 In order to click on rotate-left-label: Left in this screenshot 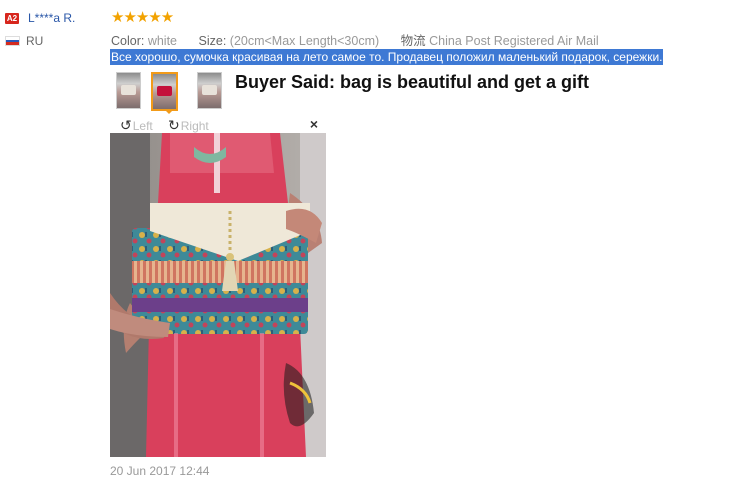, I will do `click(142, 126)`.